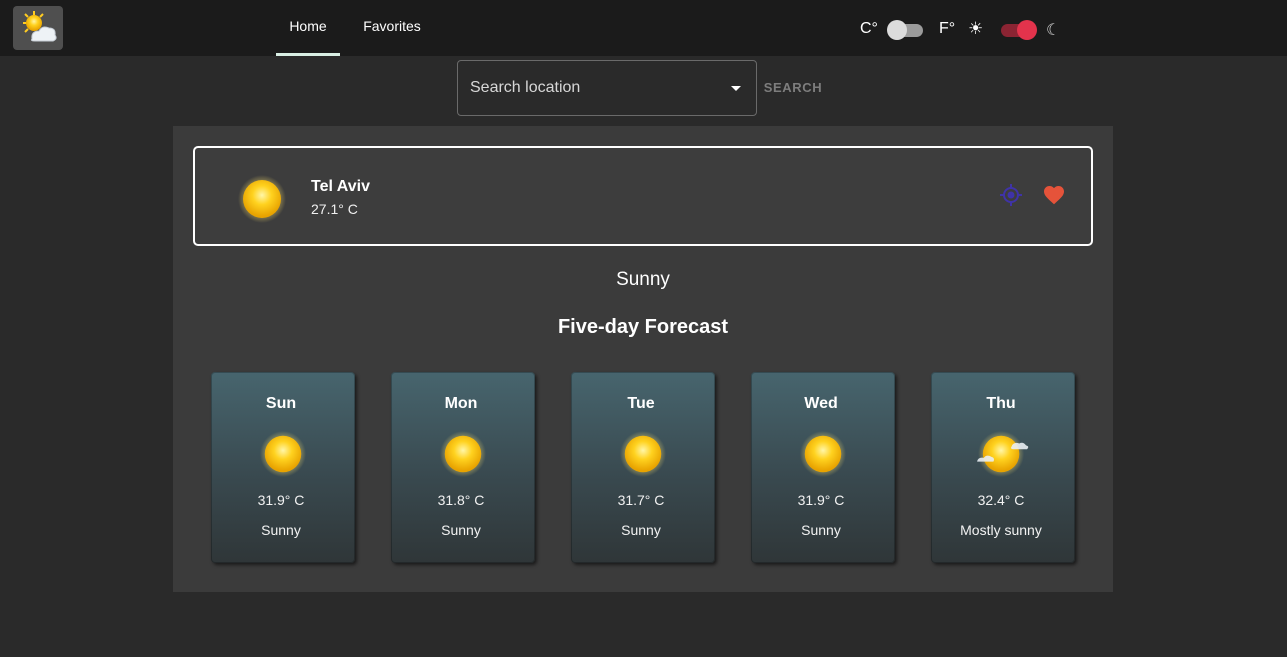  I want to click on forecast-day-card: Sun 31.9° C Sunny, so click(283, 467).